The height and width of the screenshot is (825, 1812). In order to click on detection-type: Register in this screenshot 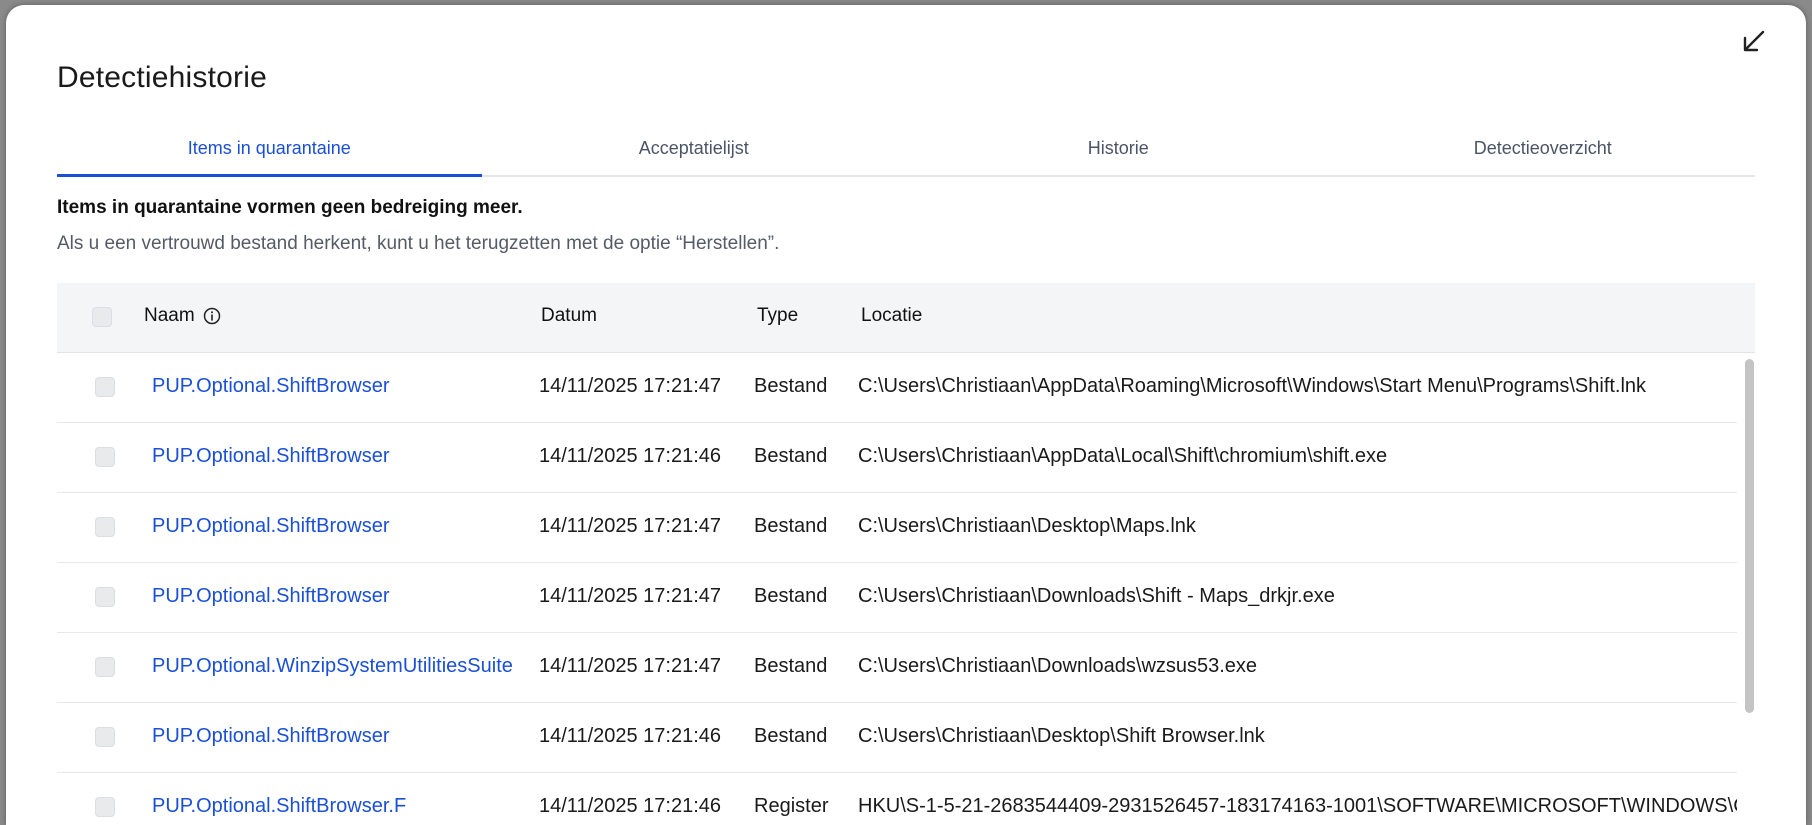, I will do `click(791, 806)`.